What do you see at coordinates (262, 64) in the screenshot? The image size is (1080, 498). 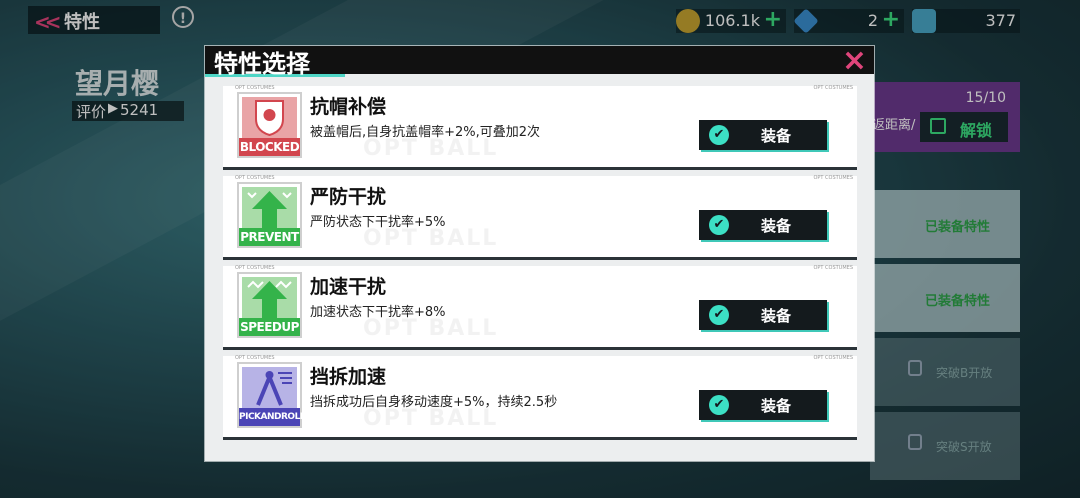 I see `modal-title: 特性选择` at bounding box center [262, 64].